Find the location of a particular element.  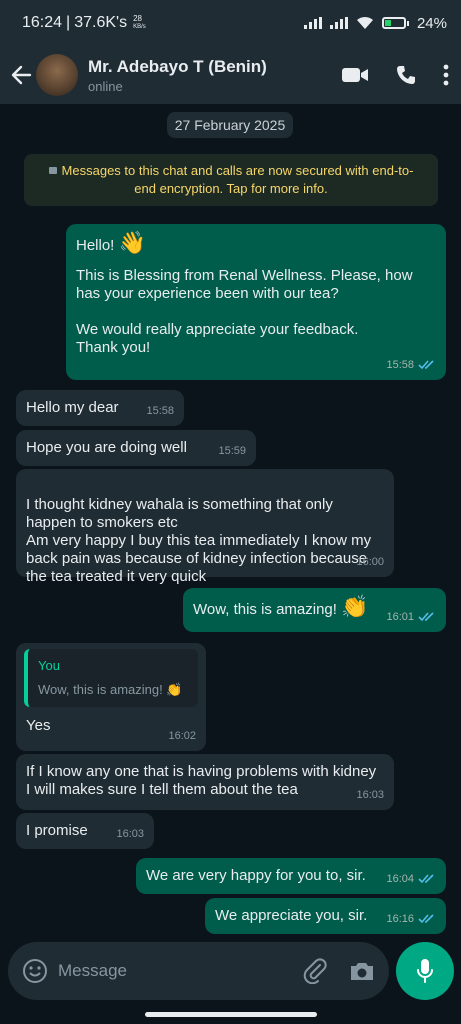

message-text: We appreciate you, sir. is located at coordinates (291, 915).